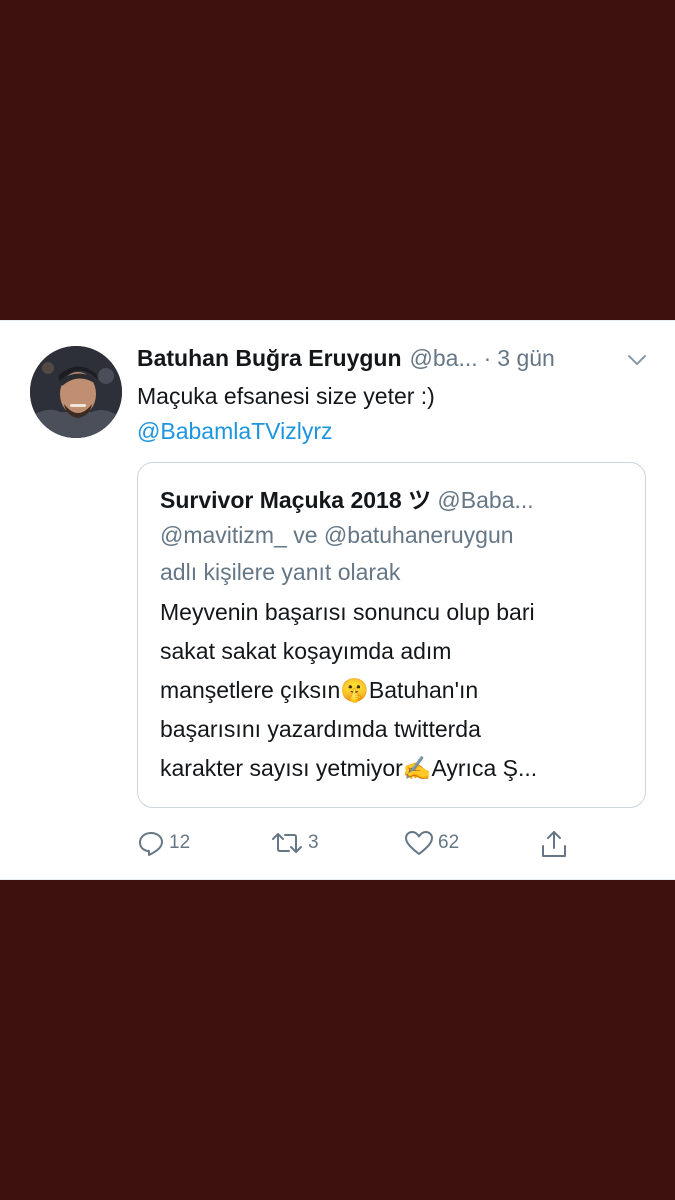  What do you see at coordinates (287, 843) in the screenshot?
I see `retweet-icon` at bounding box center [287, 843].